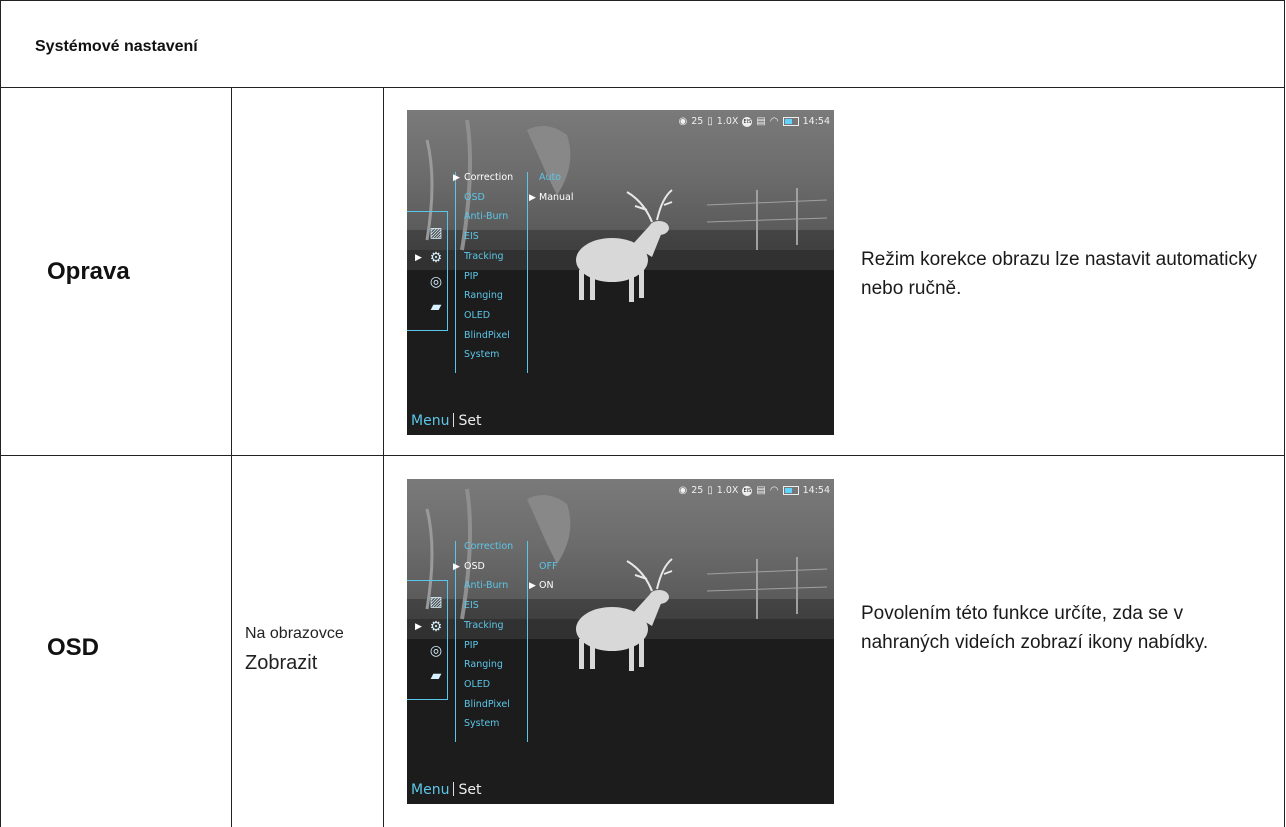  What do you see at coordinates (550, 177) in the screenshot?
I see `option-auto: Auto` at bounding box center [550, 177].